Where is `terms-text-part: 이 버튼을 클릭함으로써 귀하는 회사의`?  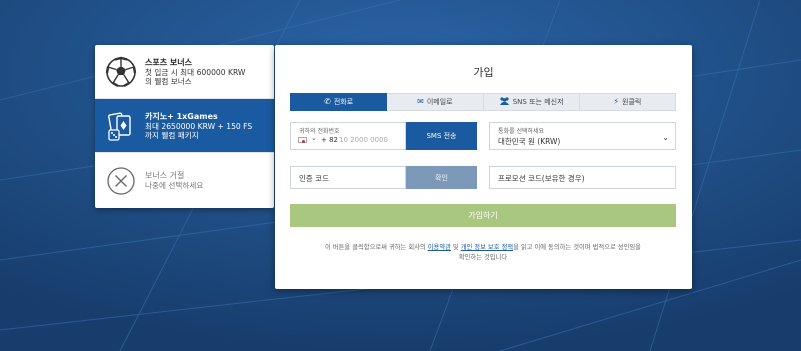
terms-text-part: 이 버튼을 클릭함으로써 귀하는 회사의 is located at coordinates (376, 247).